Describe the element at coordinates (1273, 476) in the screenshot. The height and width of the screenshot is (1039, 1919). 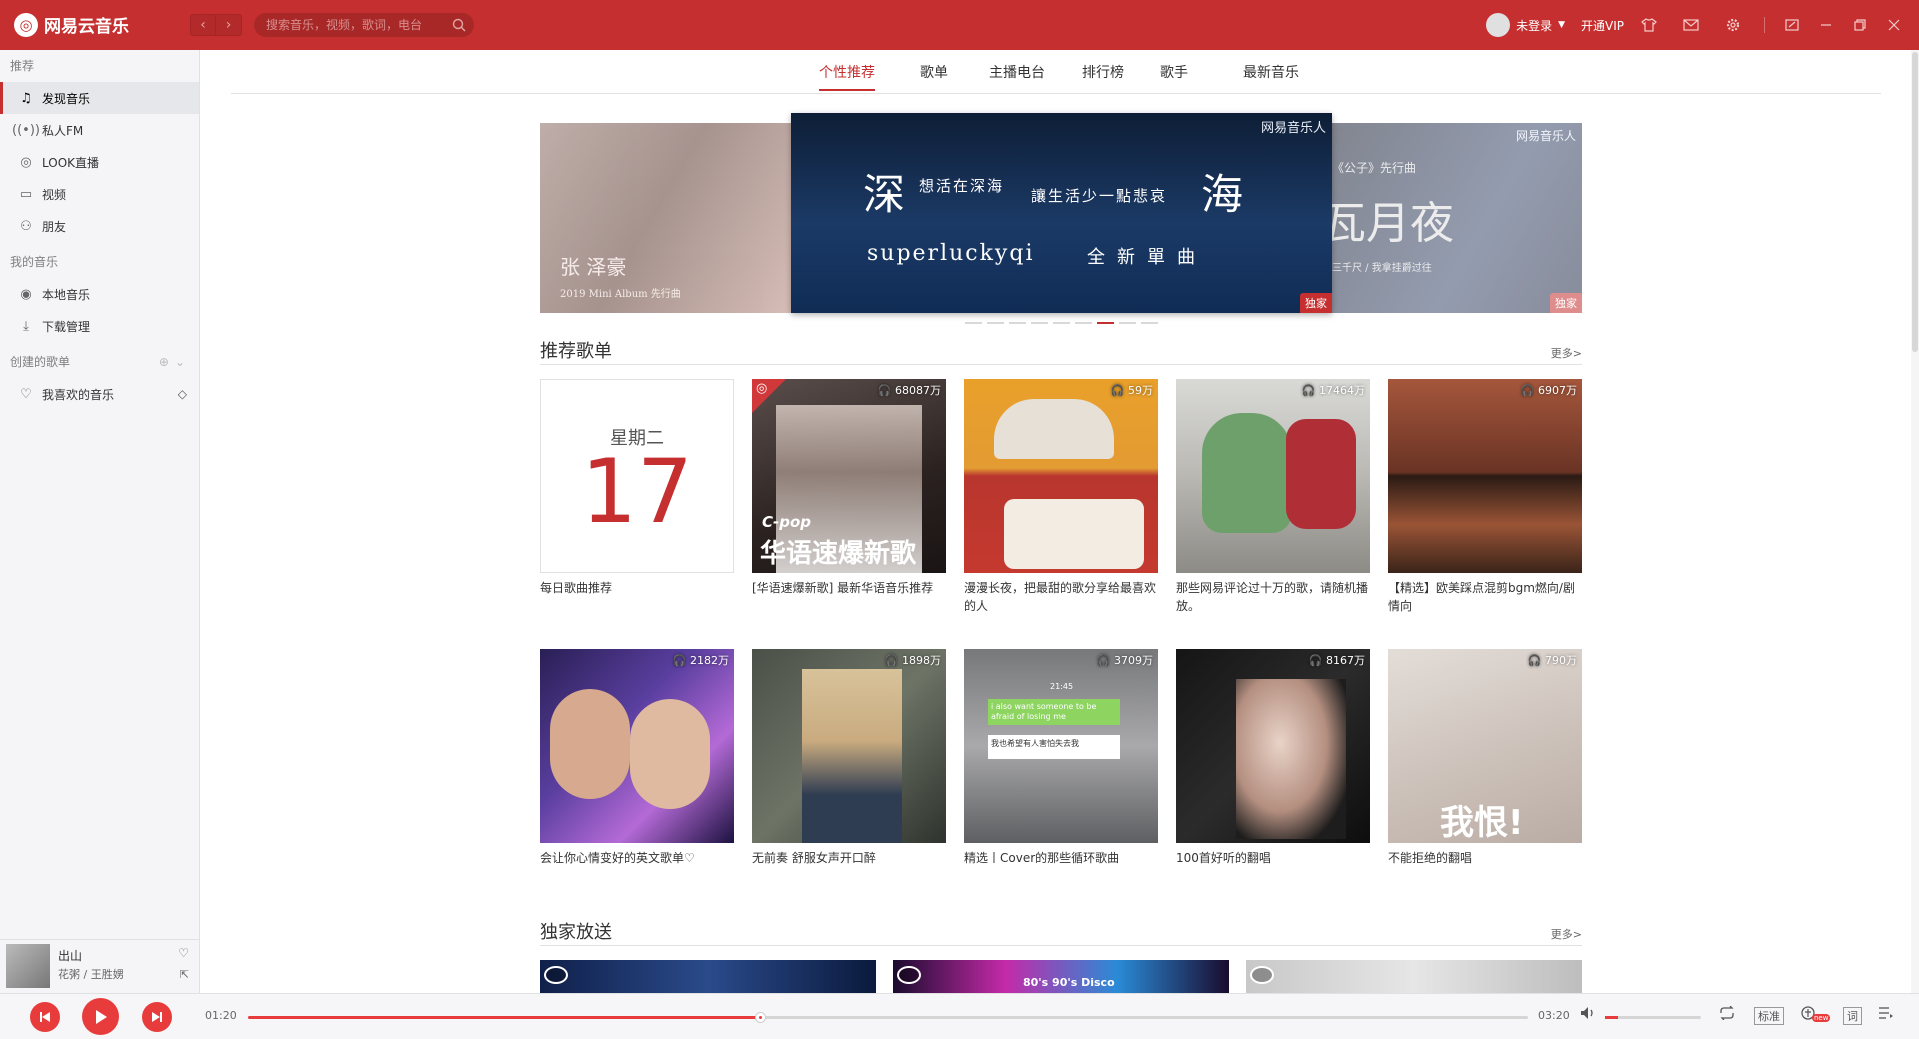
I see `playlist-cover: 🎧 17464万` at that location.